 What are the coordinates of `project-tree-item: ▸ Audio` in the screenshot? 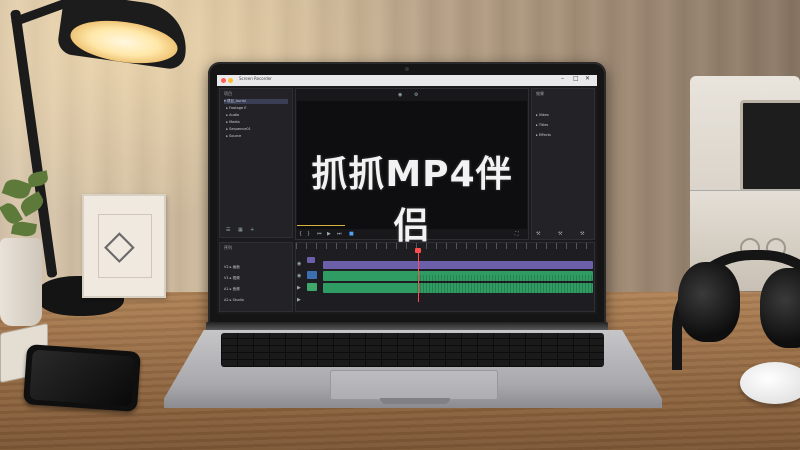 It's located at (231, 115).